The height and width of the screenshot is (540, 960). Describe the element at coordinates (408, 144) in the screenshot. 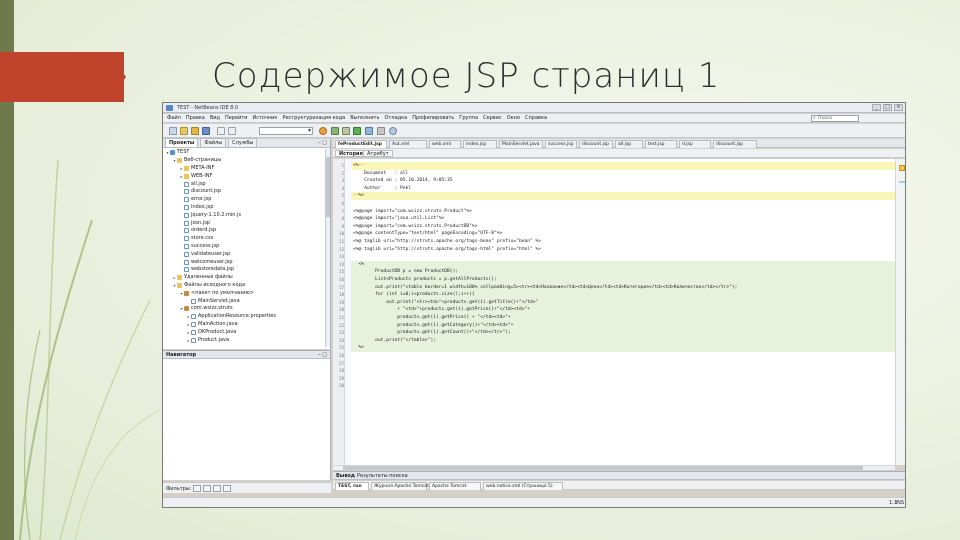

I see `editor-tab: Aut.xml` at that location.